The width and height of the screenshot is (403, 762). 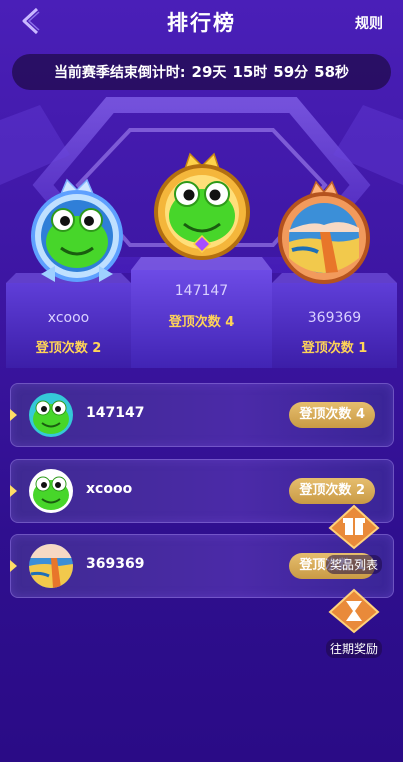 What do you see at coordinates (68, 318) in the screenshot?
I see `second-place-name: xcooo` at bounding box center [68, 318].